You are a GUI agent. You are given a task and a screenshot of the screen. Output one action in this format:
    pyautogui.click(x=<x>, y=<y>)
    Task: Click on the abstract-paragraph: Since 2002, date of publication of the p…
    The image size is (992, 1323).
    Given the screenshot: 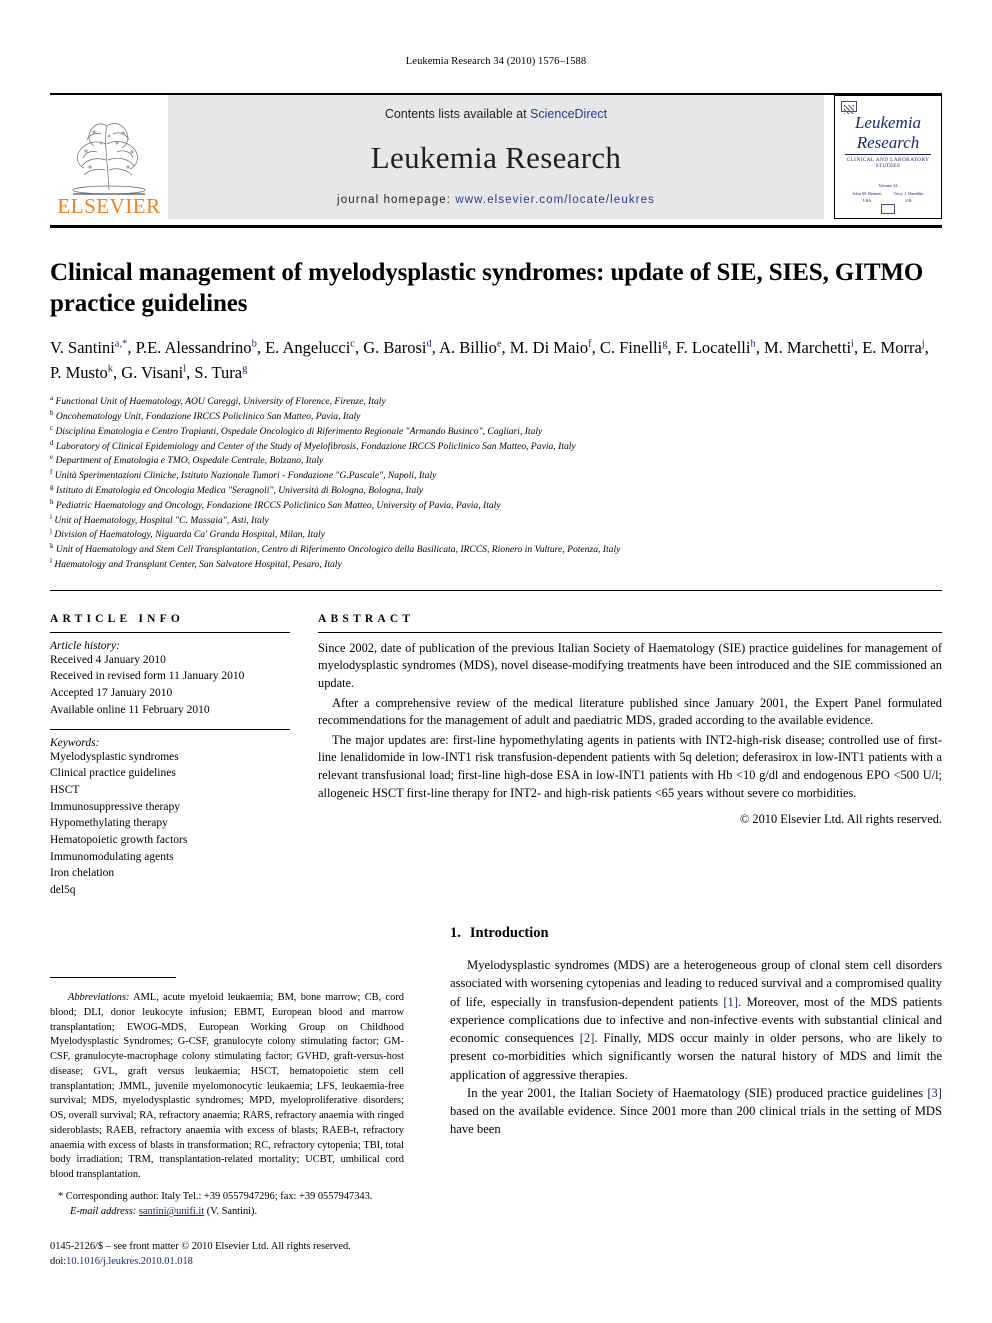 What is the action you would take?
    pyautogui.click(x=630, y=665)
    